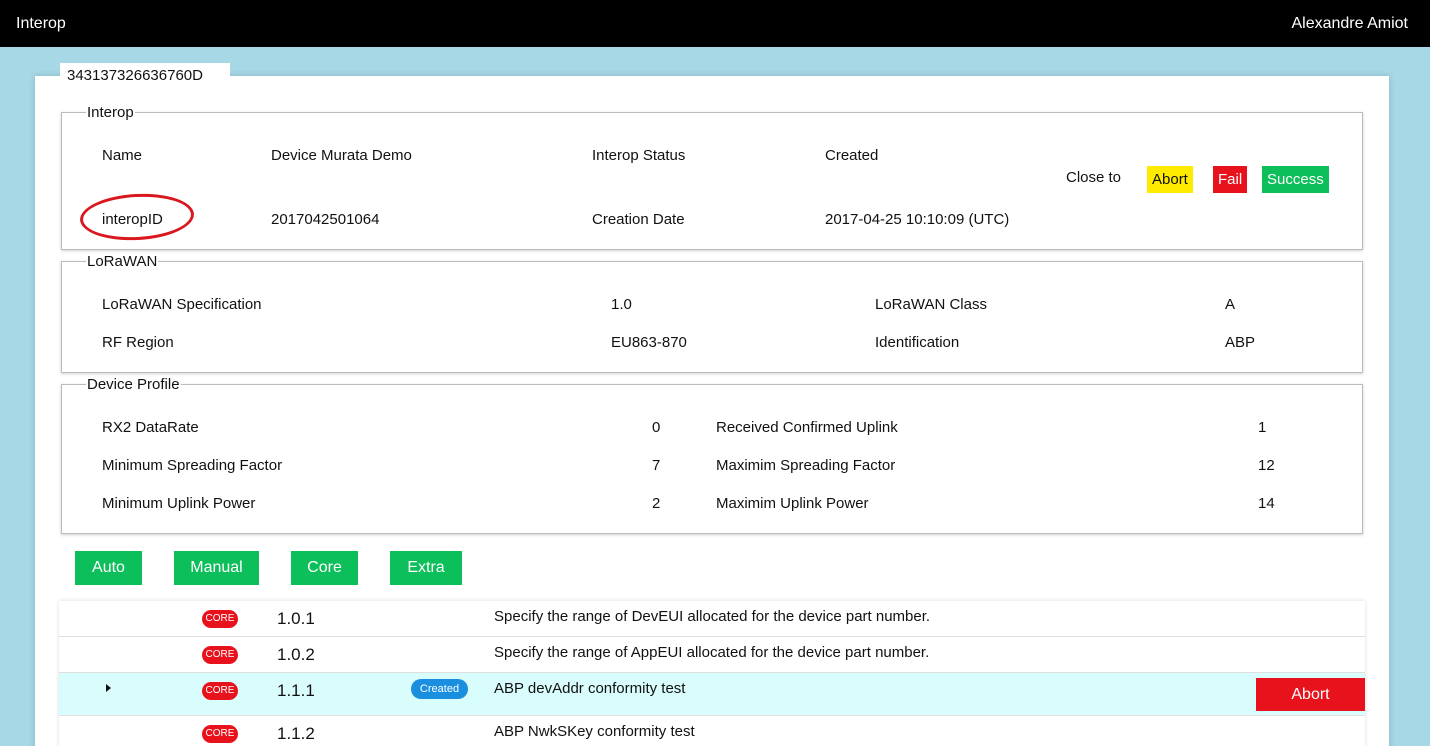  What do you see at coordinates (656, 465) in the screenshot?
I see `min-spreading-factor-value: 7` at bounding box center [656, 465].